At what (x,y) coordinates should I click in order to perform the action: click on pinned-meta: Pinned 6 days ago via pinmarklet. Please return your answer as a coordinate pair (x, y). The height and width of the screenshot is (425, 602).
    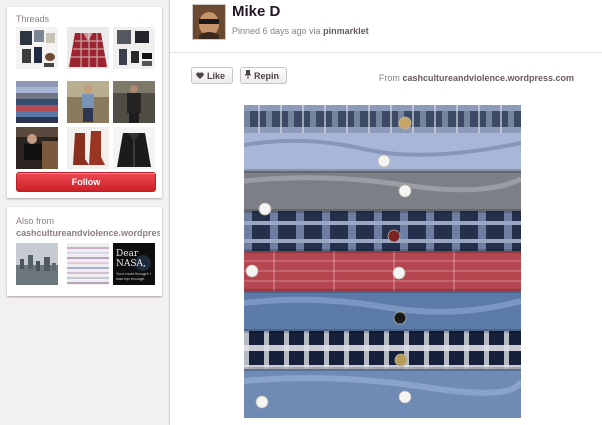
    Looking at the image, I should click on (300, 31).